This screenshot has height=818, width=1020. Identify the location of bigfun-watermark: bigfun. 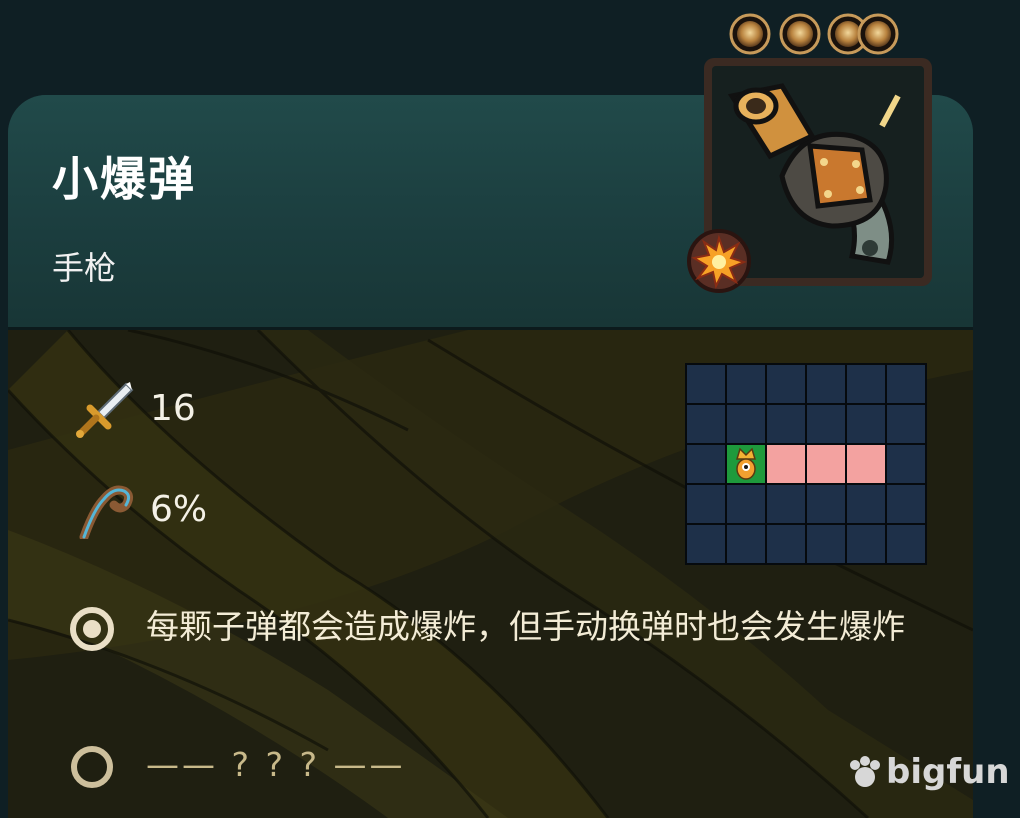
(929, 772).